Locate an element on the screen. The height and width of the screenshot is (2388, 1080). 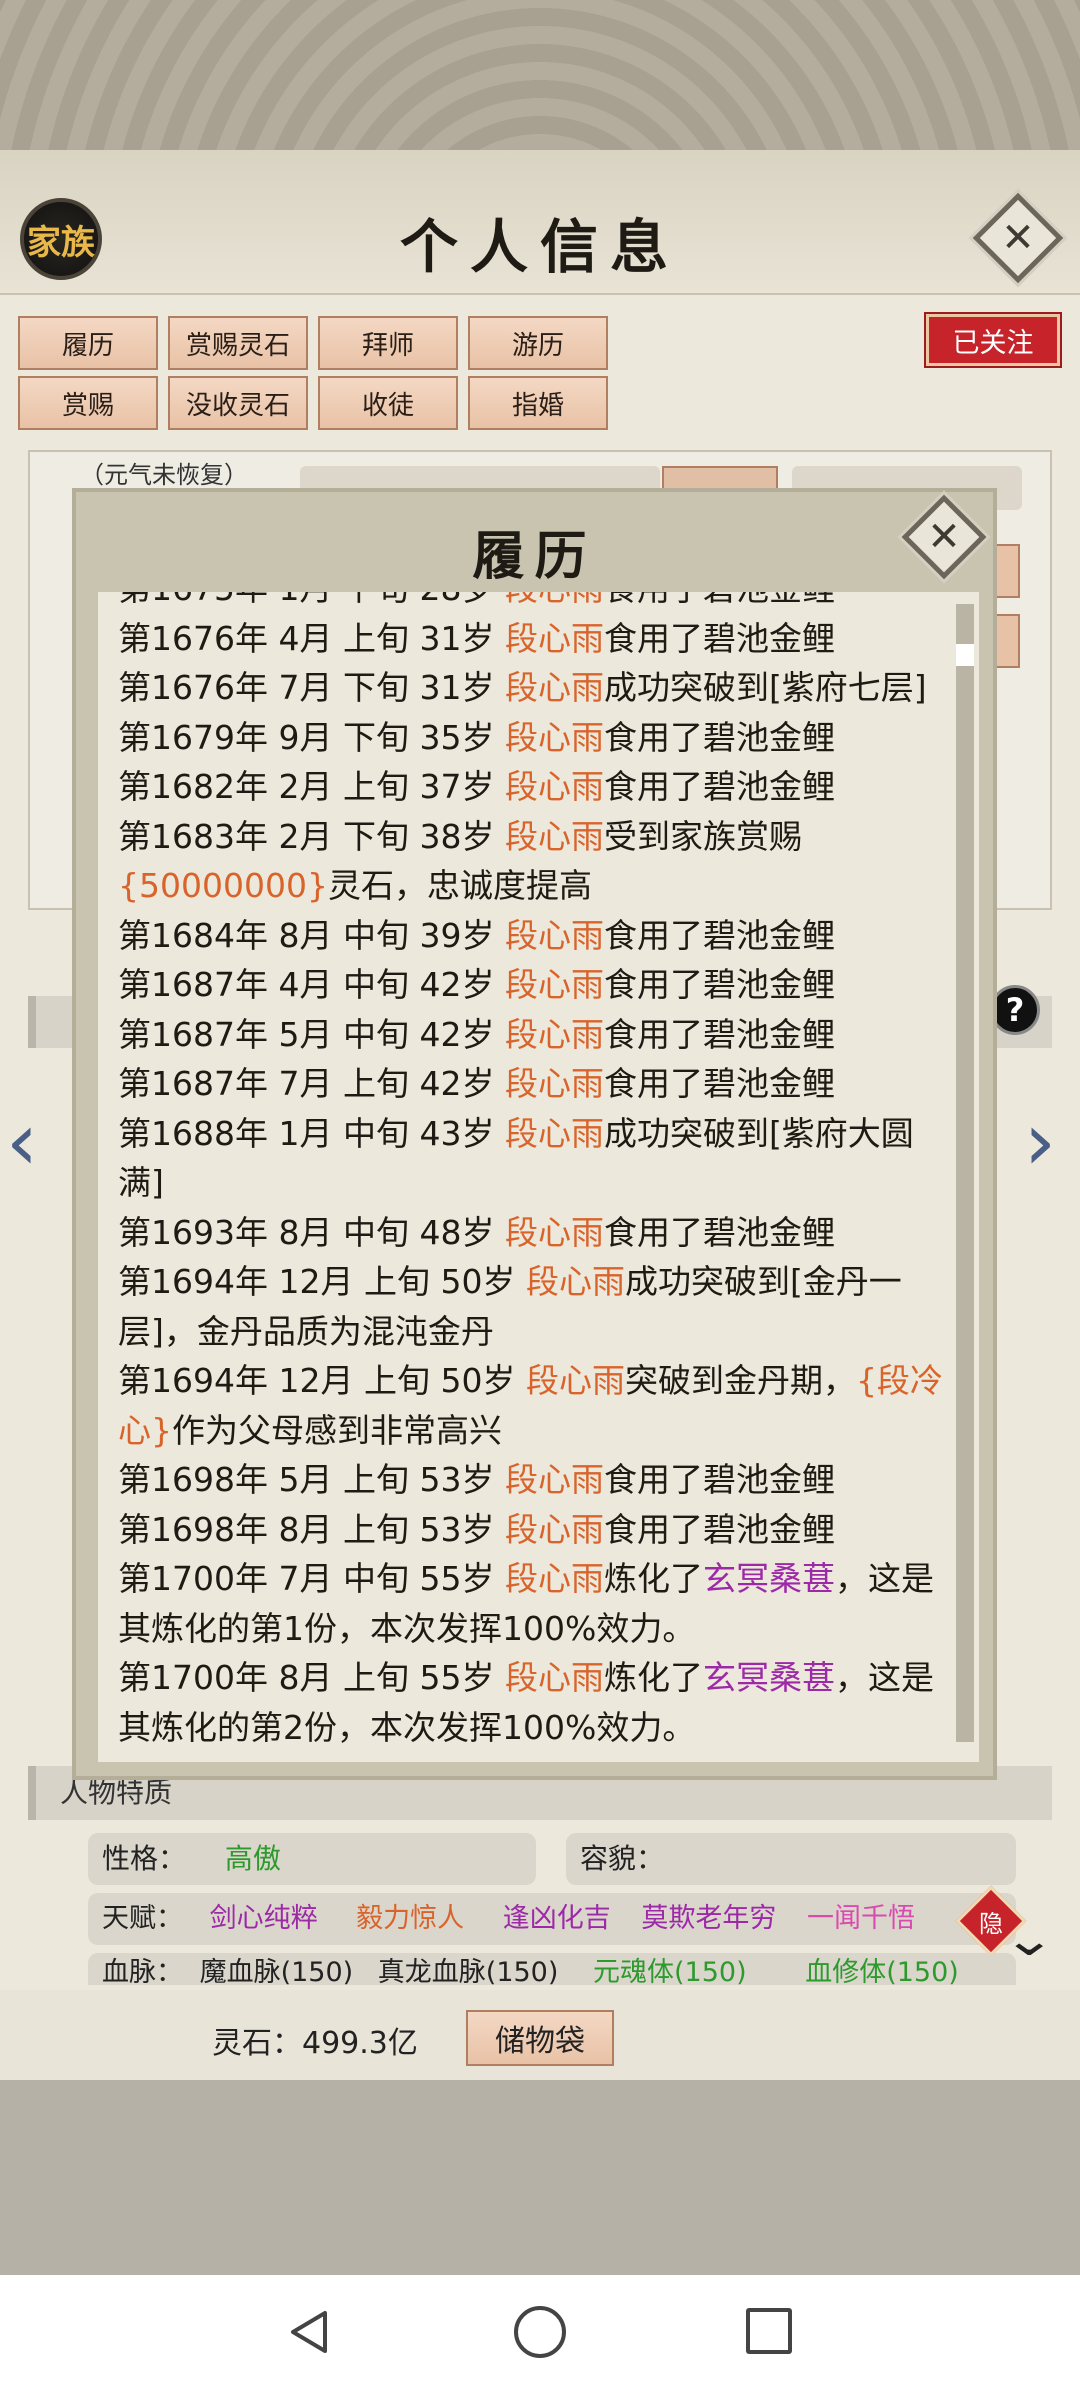
entry-date: 第1693年 8月 中旬 48岁 is located at coordinates (311, 1232).